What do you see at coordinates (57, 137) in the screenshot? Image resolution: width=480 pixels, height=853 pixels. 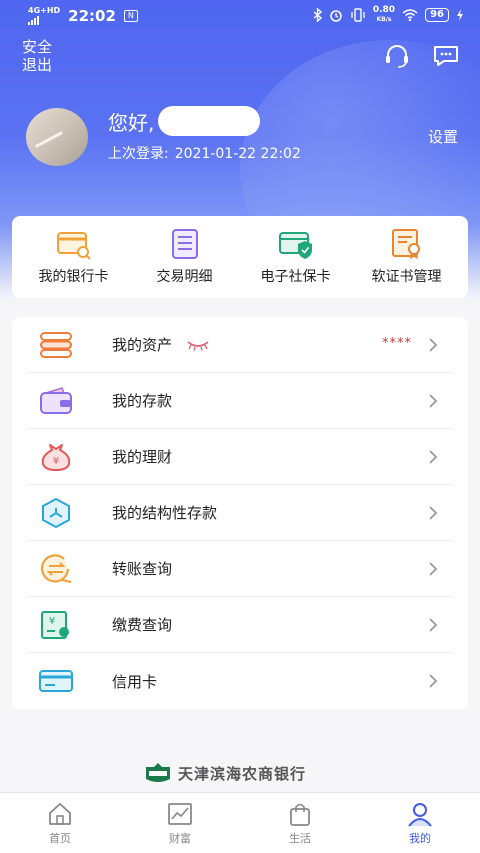 I see `avatar` at bounding box center [57, 137].